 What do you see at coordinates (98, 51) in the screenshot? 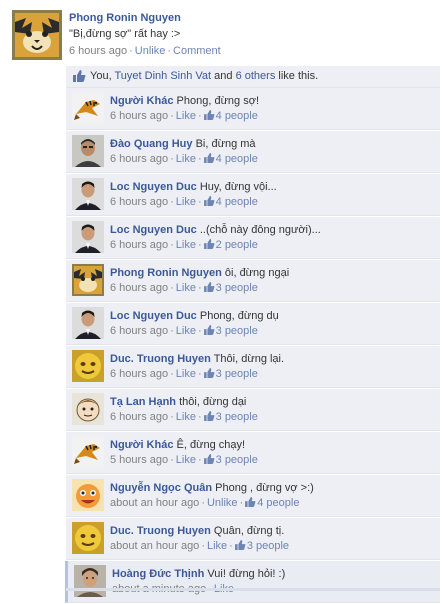
I see `post-time: 6 hours ago` at bounding box center [98, 51].